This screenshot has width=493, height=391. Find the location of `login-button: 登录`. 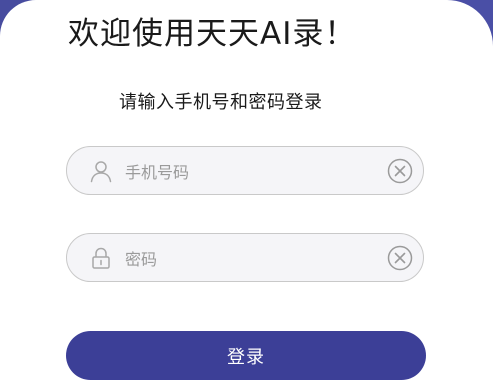

login-button: 登录 is located at coordinates (246, 355).